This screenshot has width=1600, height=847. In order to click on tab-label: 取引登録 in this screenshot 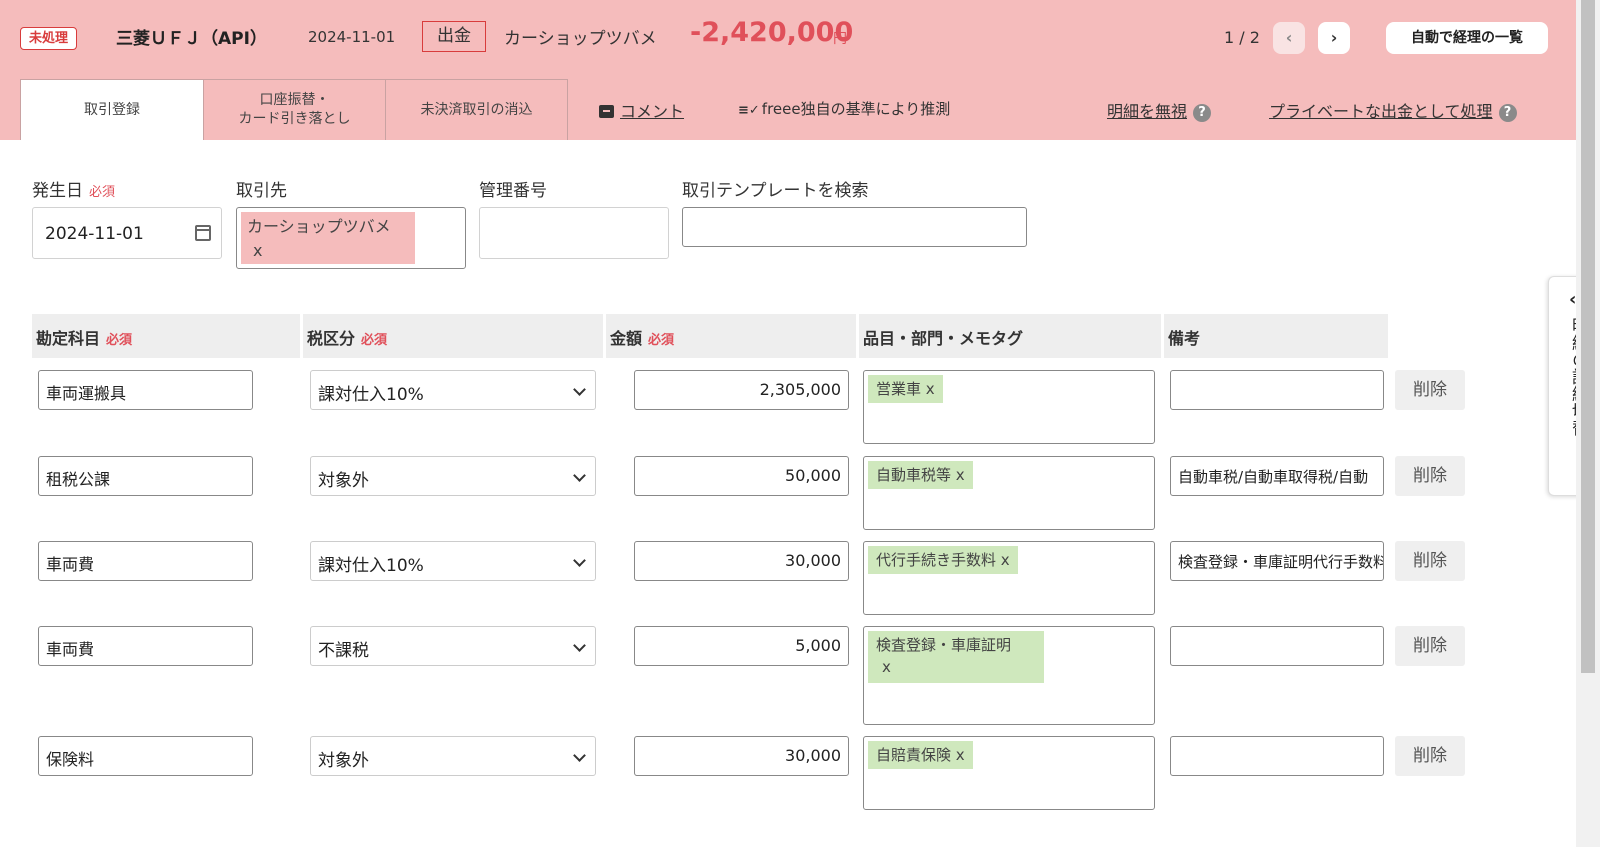, I will do `click(112, 109)`.